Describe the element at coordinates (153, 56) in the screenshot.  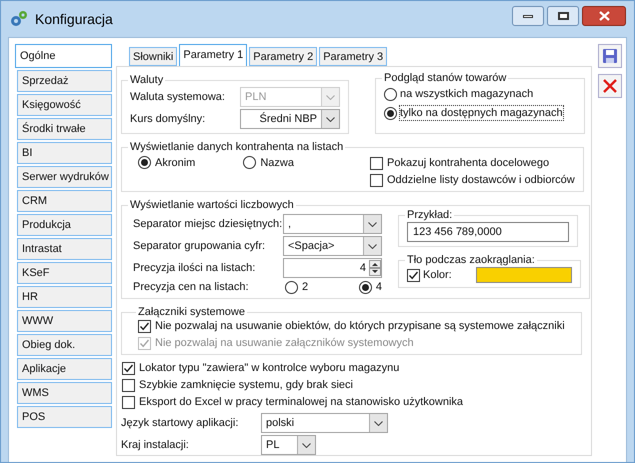
I see `tab: Słowniki` at that location.